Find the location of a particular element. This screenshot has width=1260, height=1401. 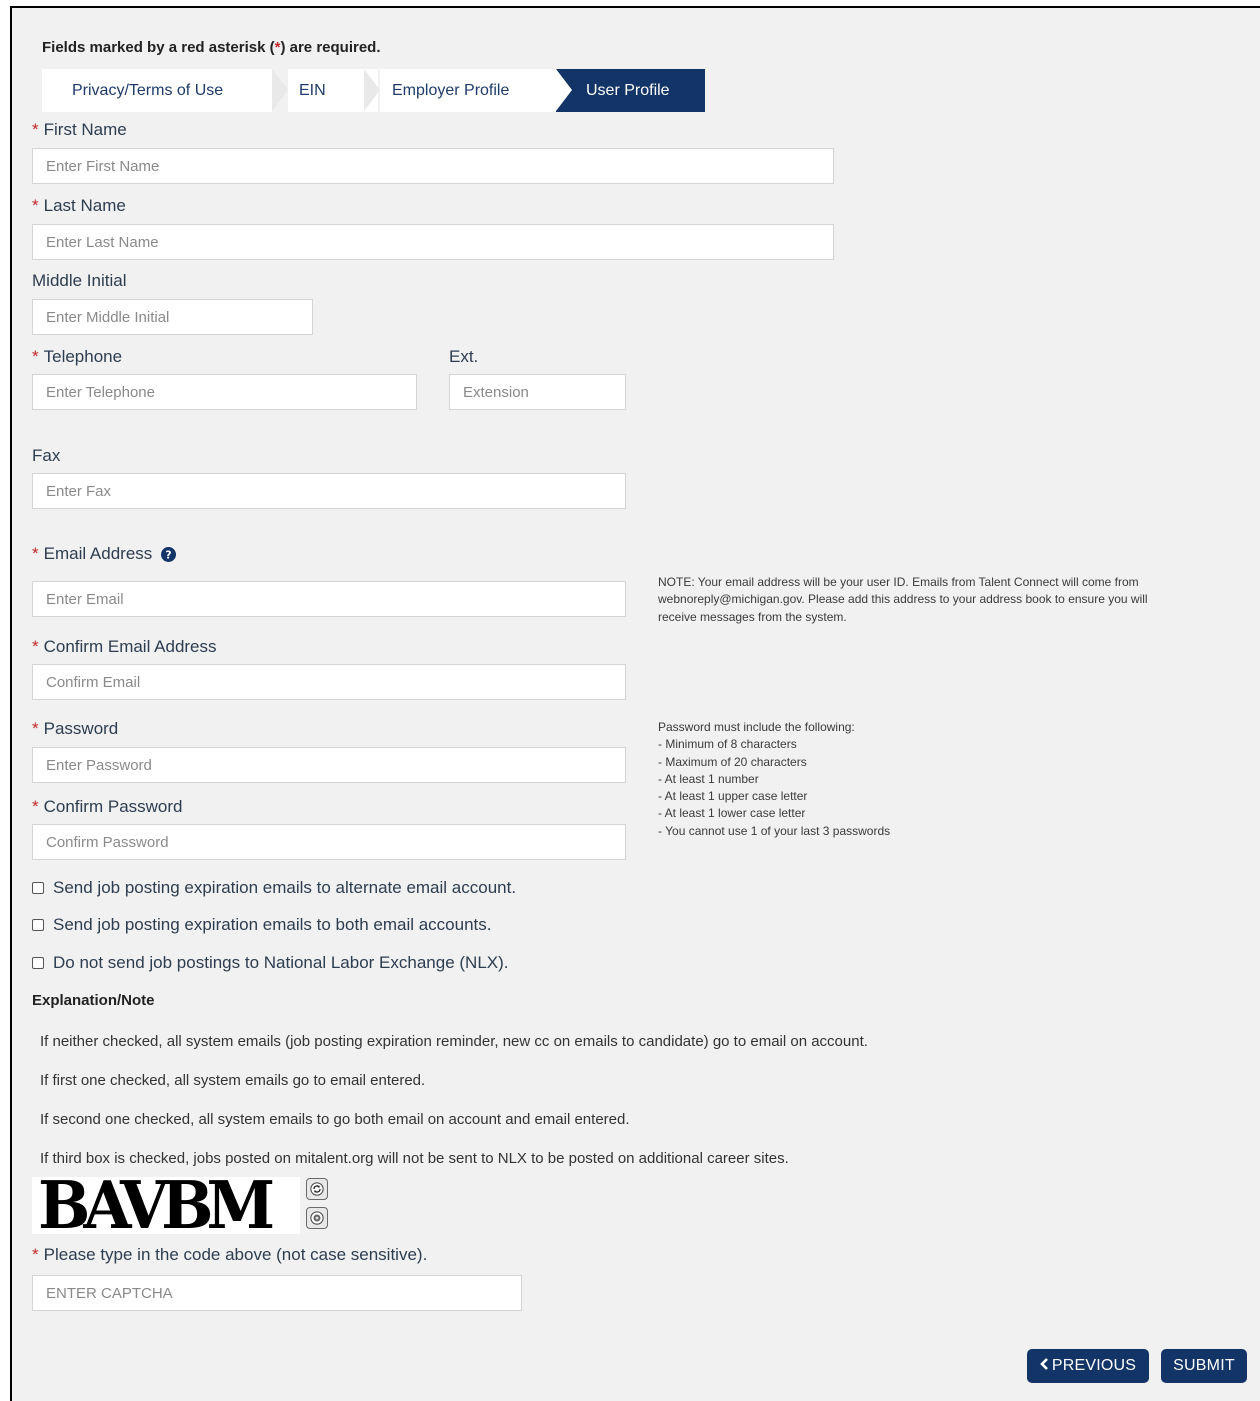

refresh-icon is located at coordinates (317, 1189).